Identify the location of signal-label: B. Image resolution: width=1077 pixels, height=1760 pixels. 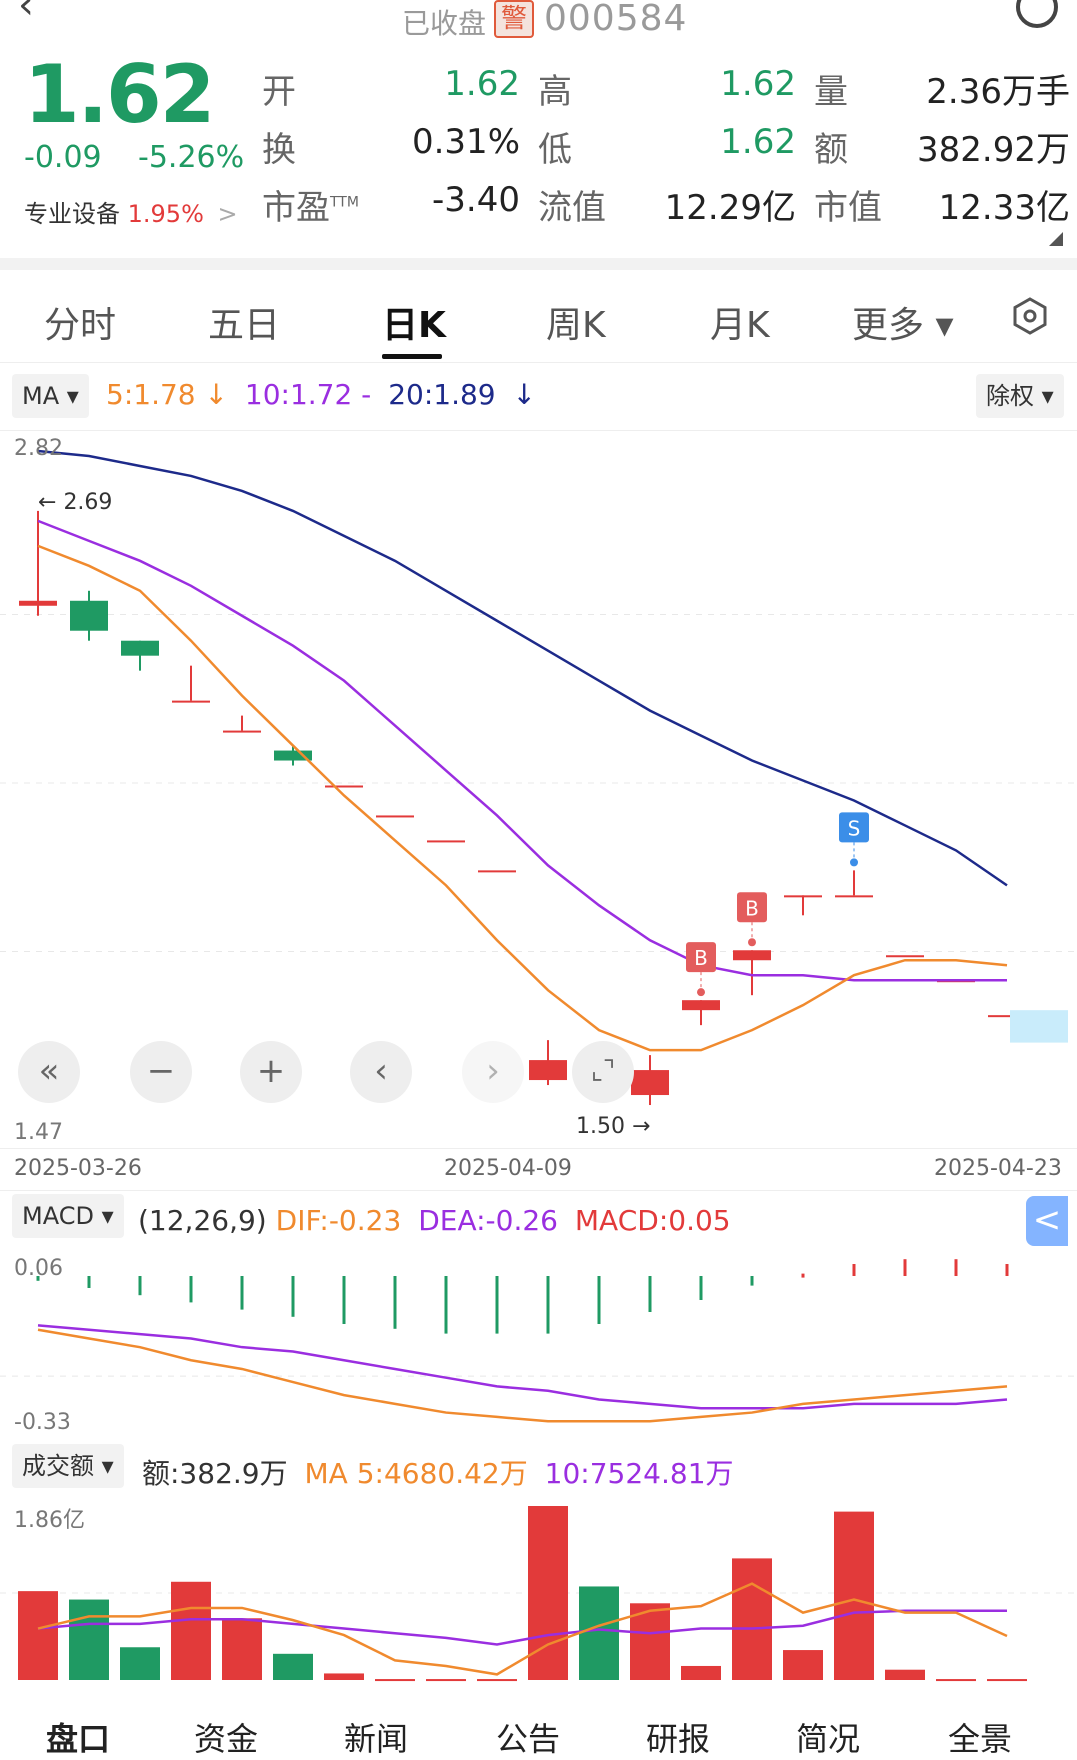
(701, 958).